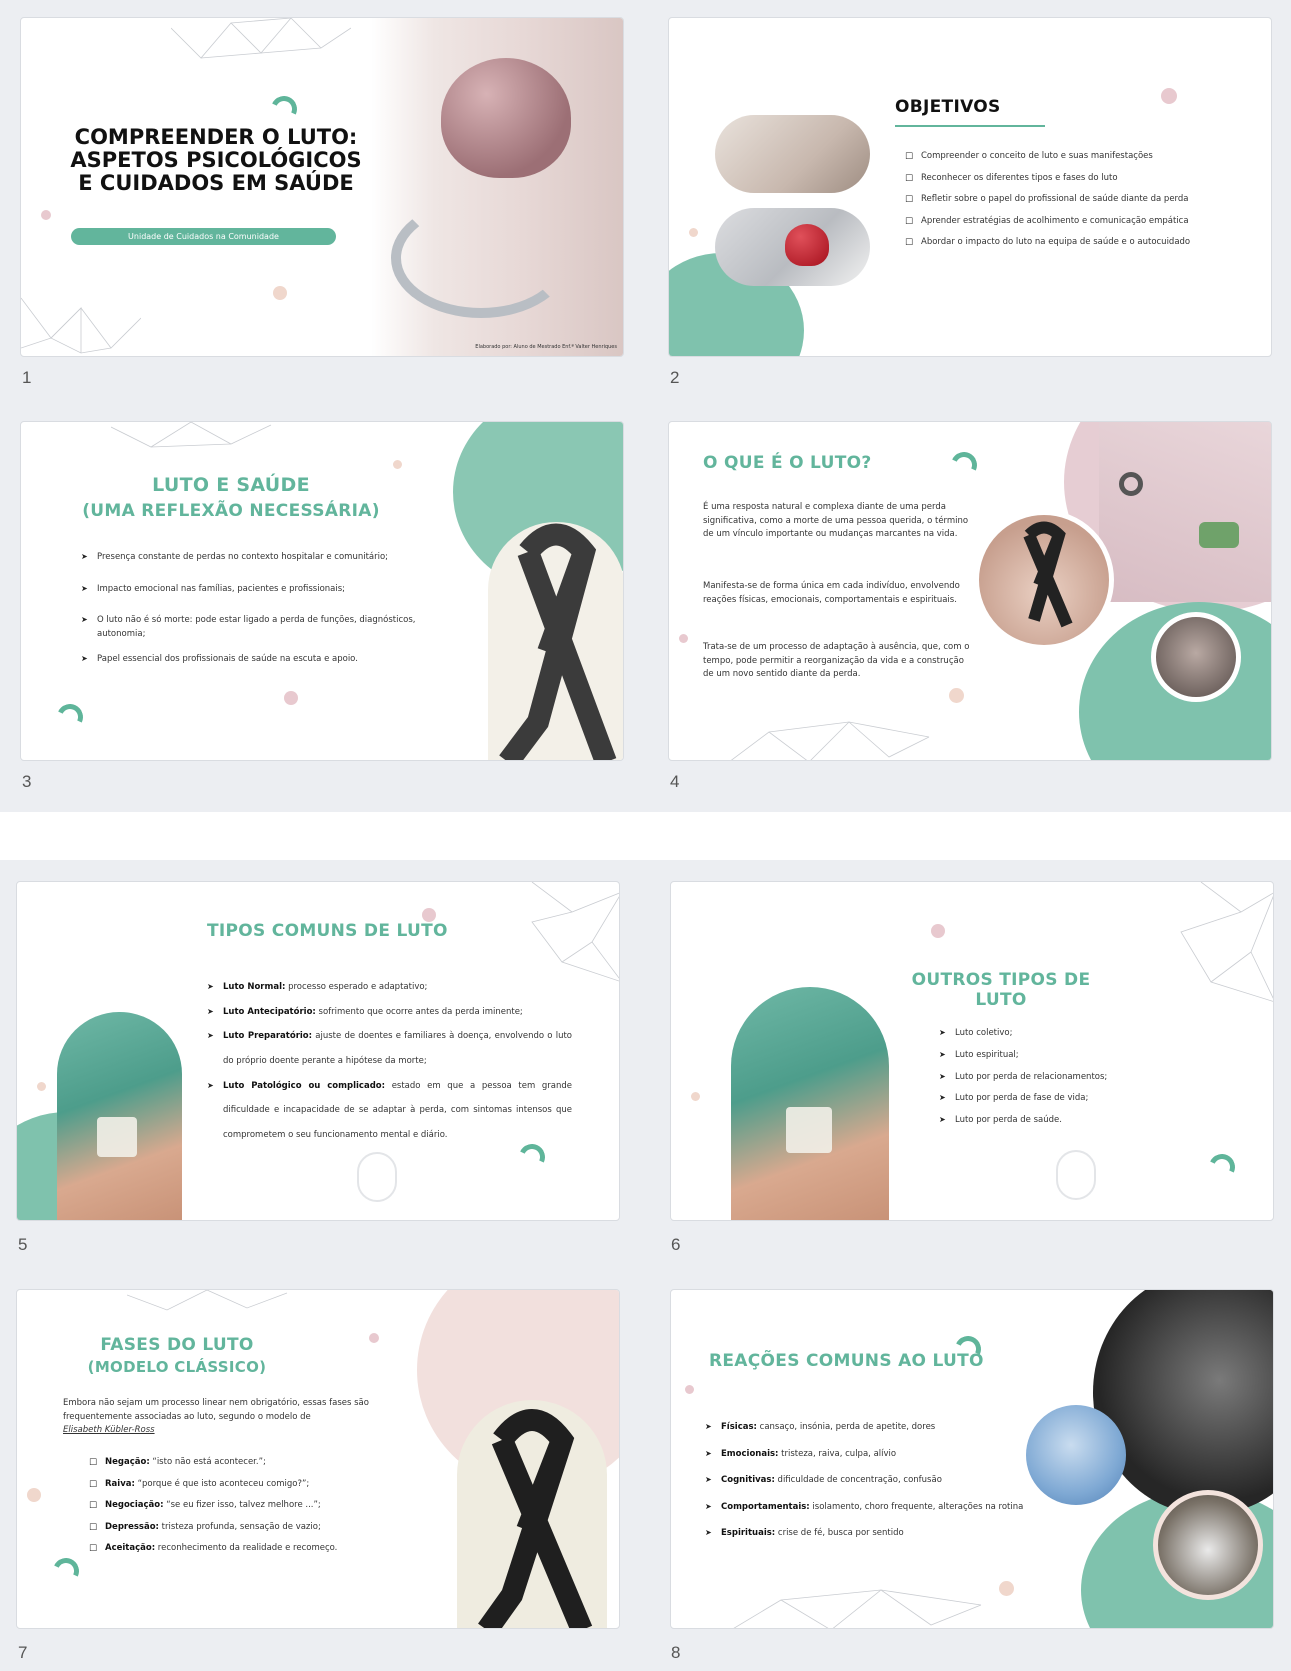 The width and height of the screenshot is (1291, 1671). I want to click on term: Cognitivas:, so click(748, 1480).